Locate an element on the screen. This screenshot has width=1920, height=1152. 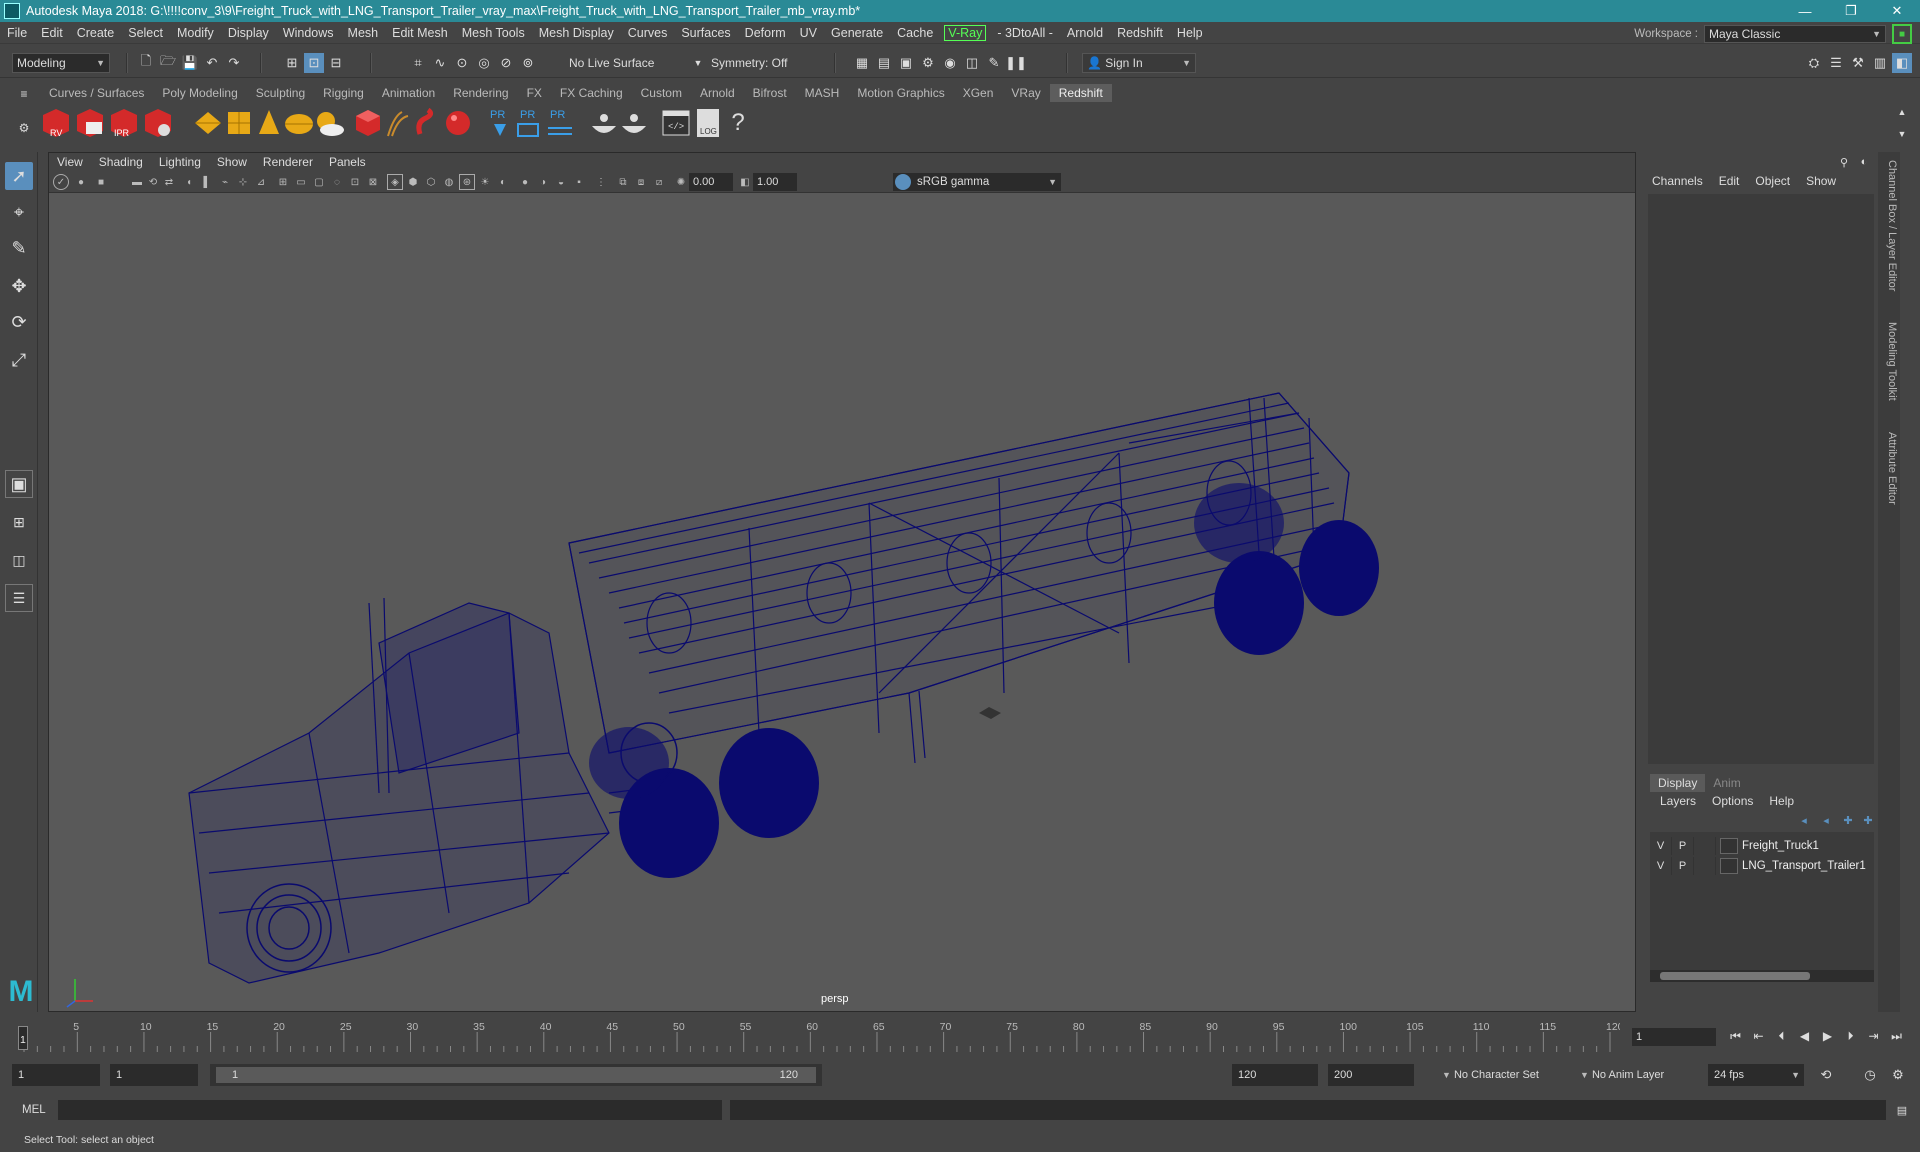
safe-title-icon: ▢ is located at coordinates (319, 182).